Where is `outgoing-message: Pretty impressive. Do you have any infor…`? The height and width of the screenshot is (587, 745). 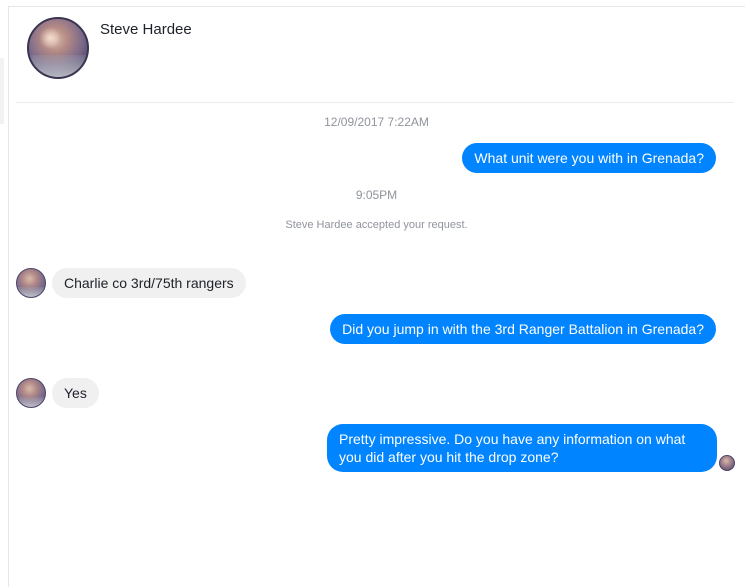 outgoing-message: Pretty impressive. Do you have any infor… is located at coordinates (522, 448).